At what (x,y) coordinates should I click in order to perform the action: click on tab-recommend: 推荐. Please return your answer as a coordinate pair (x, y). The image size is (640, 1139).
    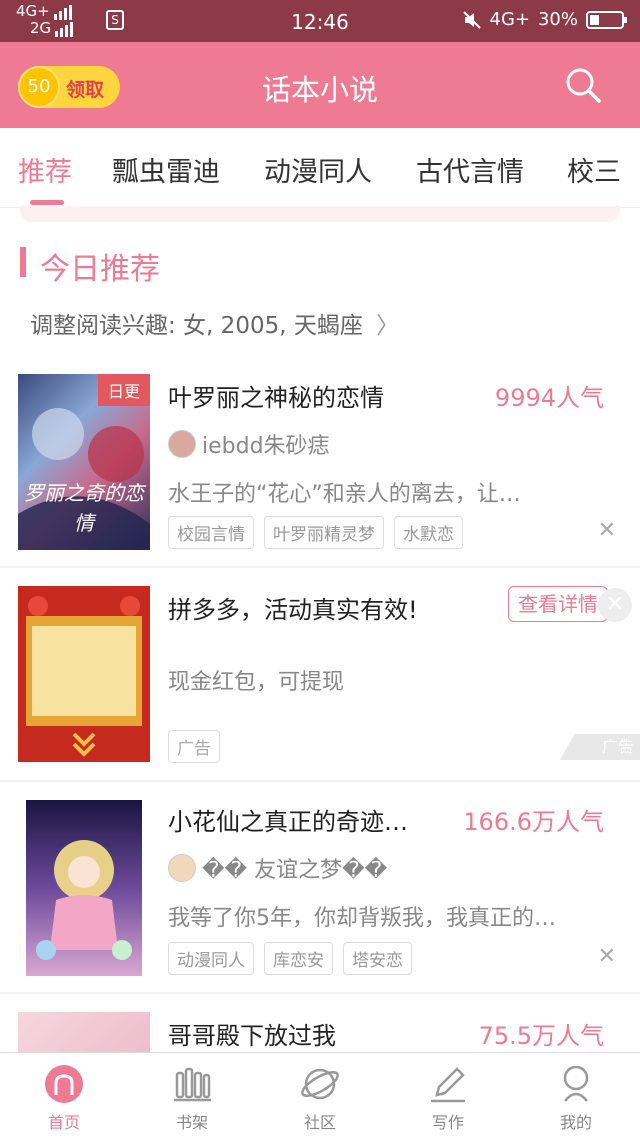
    Looking at the image, I should click on (45, 169).